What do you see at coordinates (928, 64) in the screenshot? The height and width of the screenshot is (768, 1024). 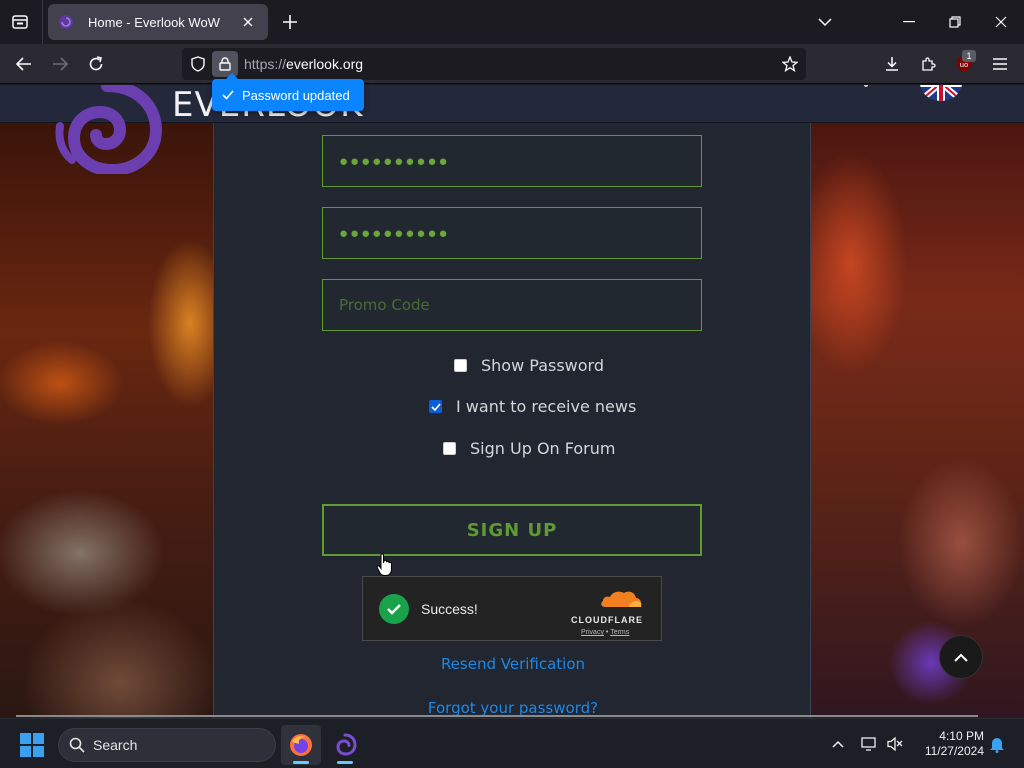 I see `extensions-button` at bounding box center [928, 64].